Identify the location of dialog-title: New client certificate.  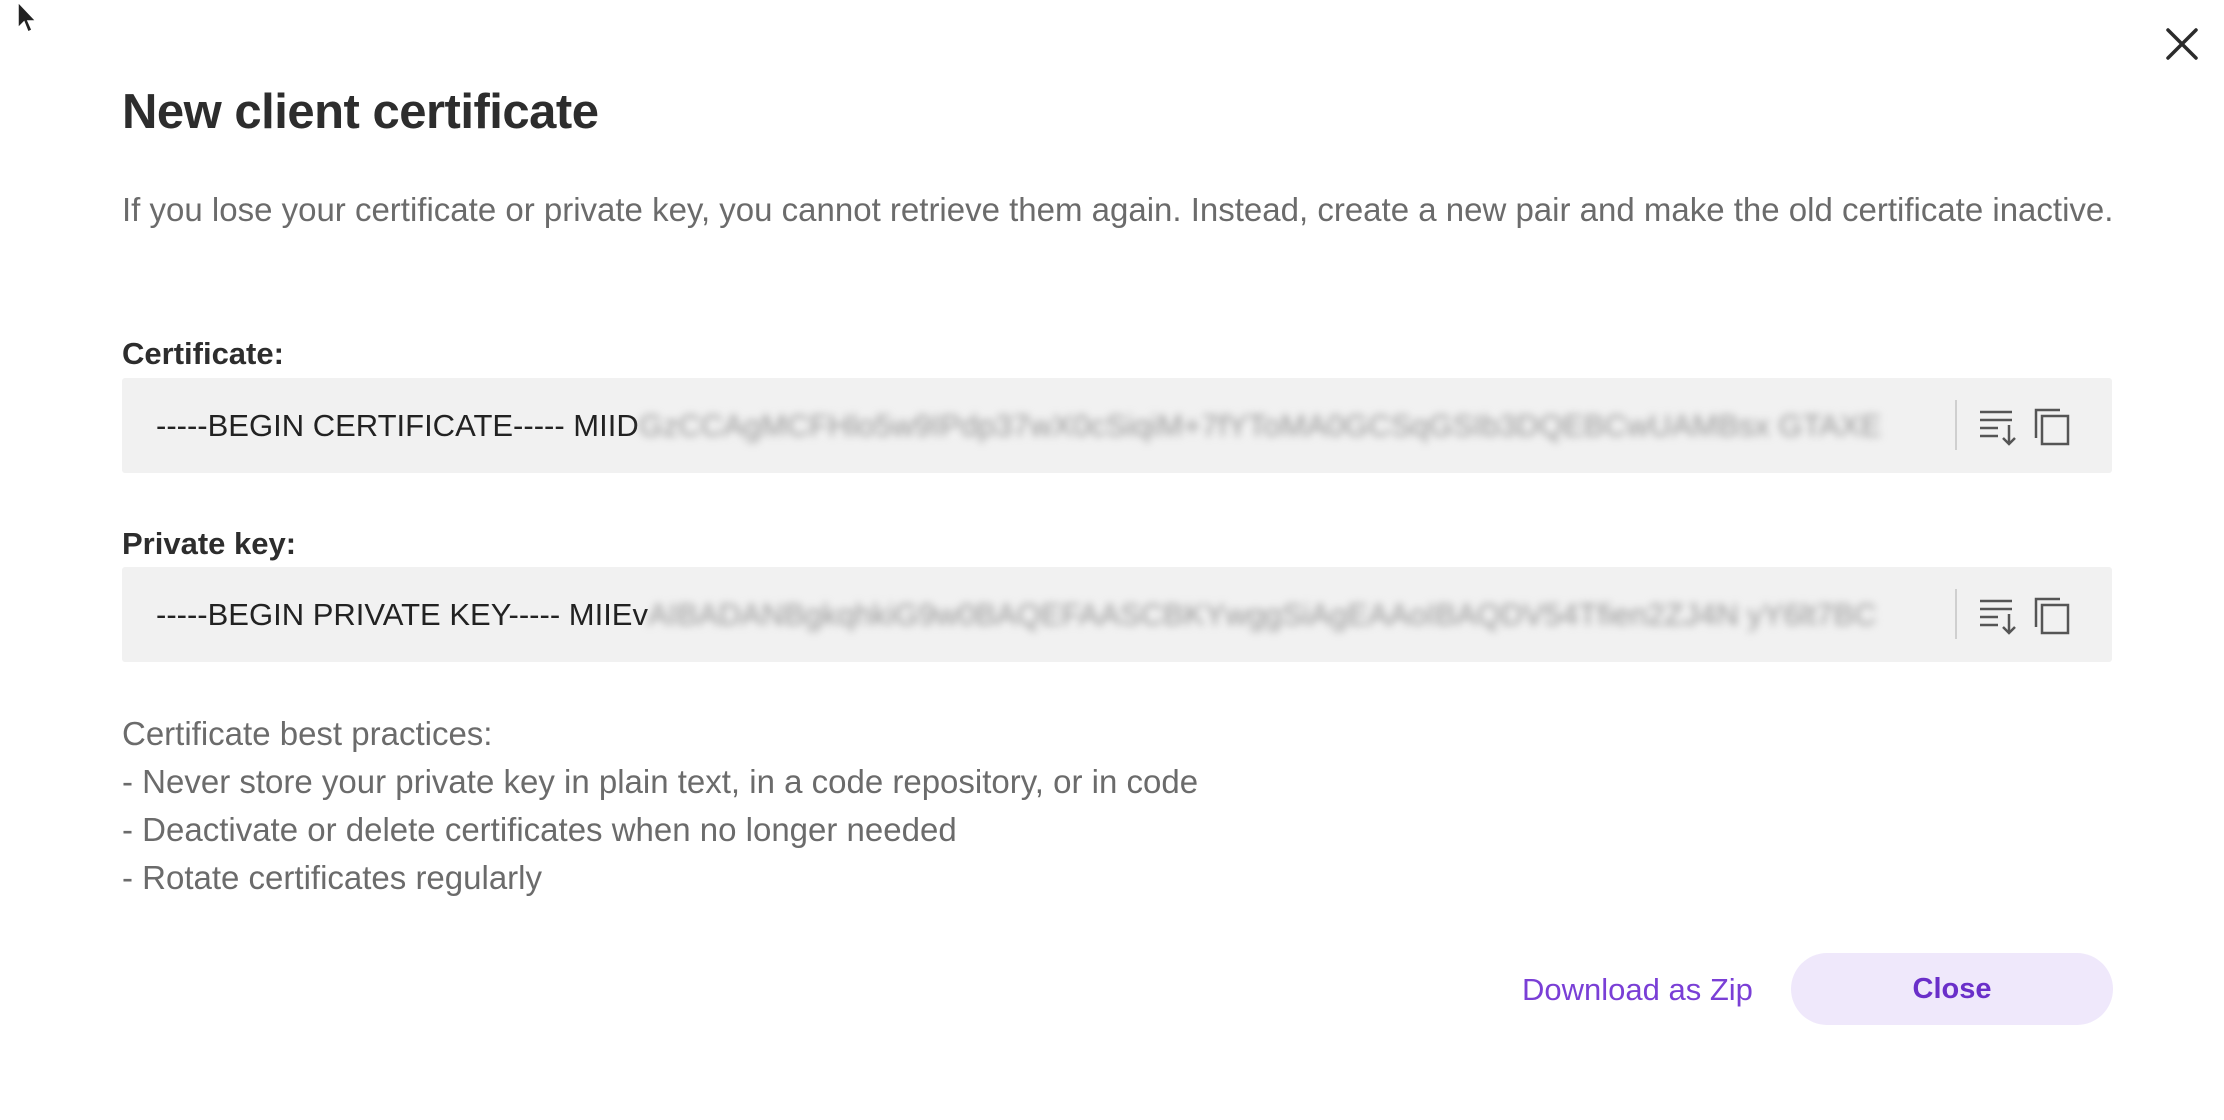
(360, 112).